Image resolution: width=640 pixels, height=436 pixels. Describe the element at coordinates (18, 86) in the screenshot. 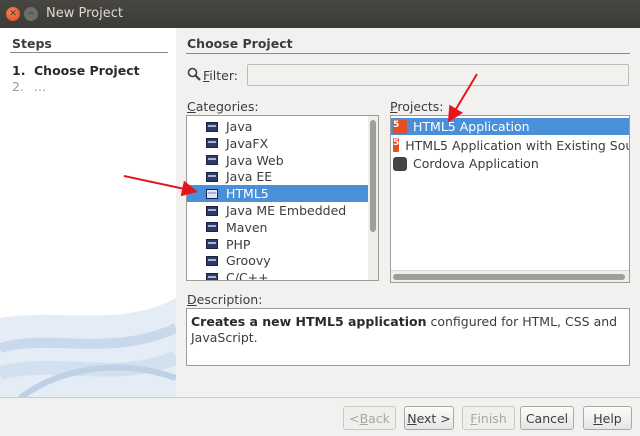

I see `step-number: 2.` at that location.